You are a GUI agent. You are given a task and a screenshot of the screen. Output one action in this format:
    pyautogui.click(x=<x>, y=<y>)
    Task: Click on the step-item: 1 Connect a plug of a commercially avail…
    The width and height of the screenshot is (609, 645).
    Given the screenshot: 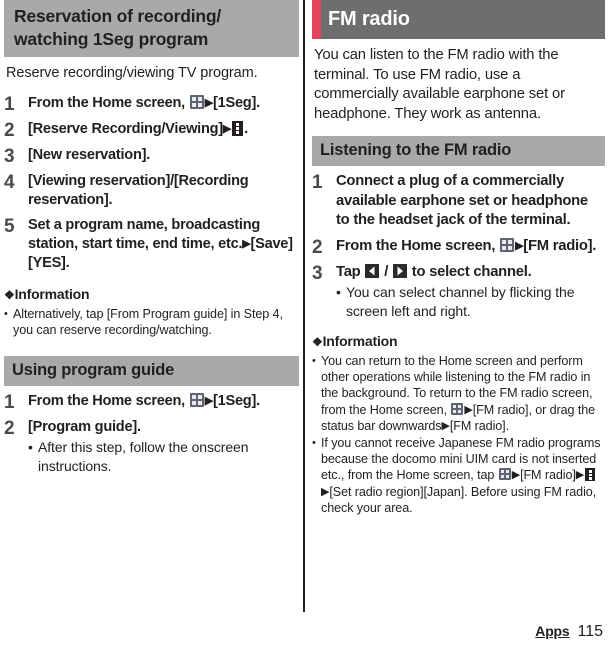 What is the action you would take?
    pyautogui.click(x=458, y=198)
    